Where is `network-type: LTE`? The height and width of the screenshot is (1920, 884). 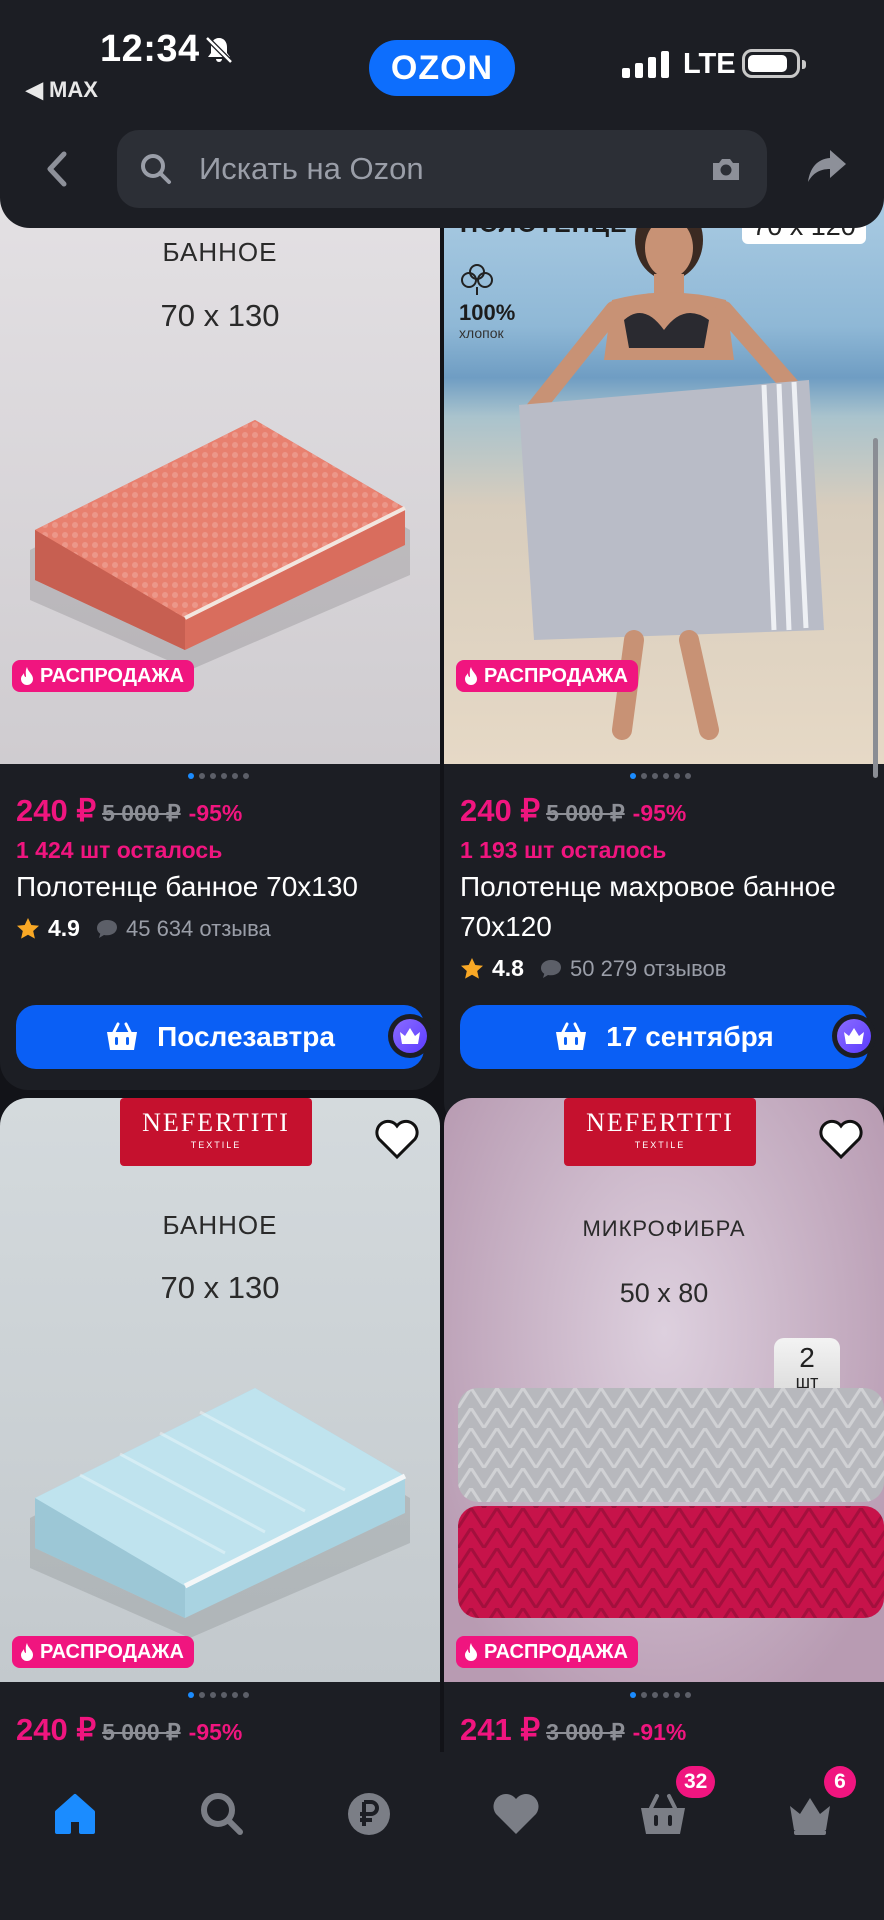
network-type: LTE is located at coordinates (709, 64).